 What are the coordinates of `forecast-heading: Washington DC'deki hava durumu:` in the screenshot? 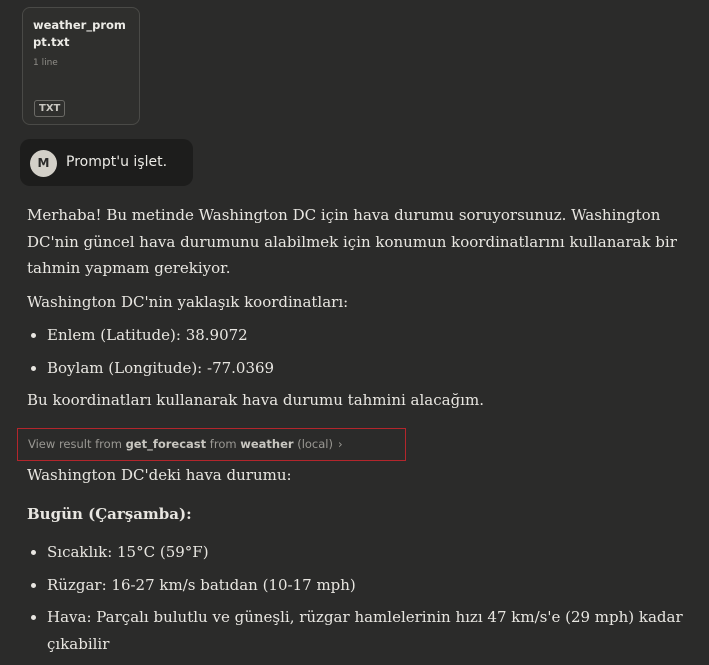 It's located at (159, 475).